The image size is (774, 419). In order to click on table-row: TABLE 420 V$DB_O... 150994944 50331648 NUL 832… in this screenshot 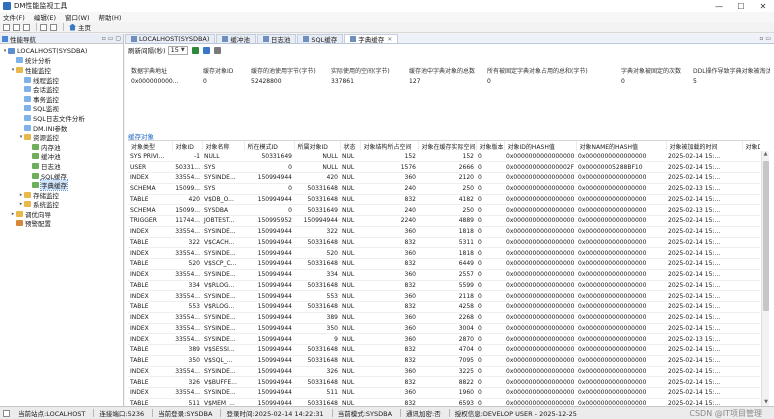, I will do `click(444, 200)`.